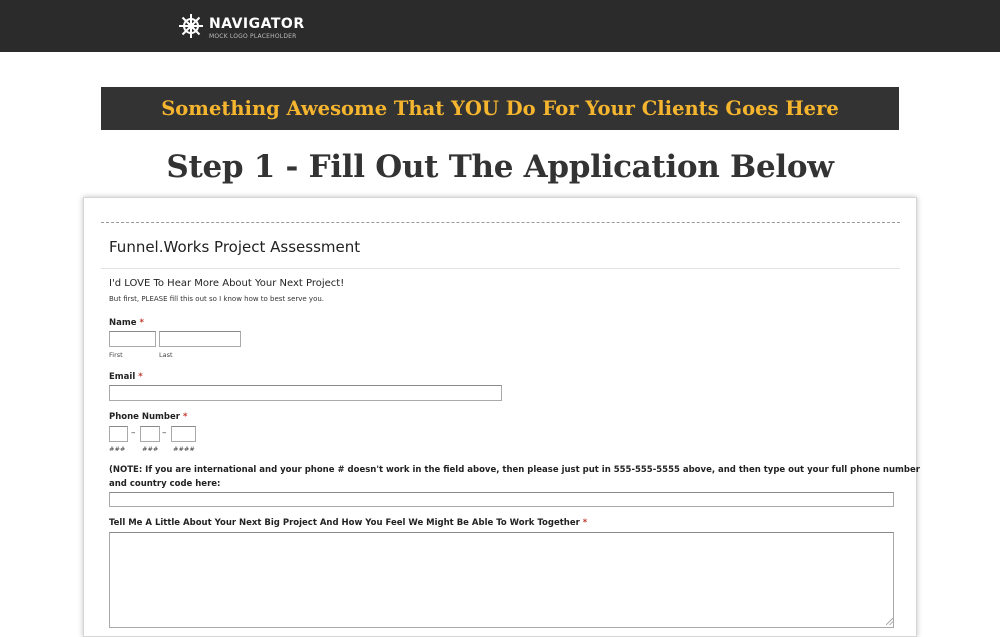 This screenshot has height=637, width=1000. What do you see at coordinates (117, 449) in the screenshot?
I see `phone-area-sublabel: ###` at bounding box center [117, 449].